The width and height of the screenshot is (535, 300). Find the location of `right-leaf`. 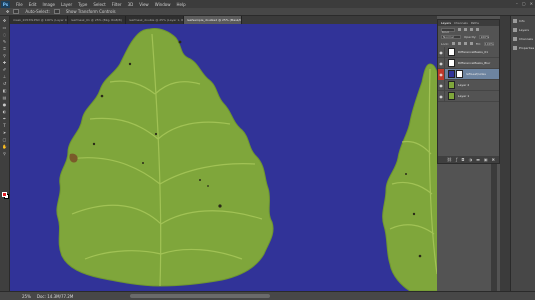

right-leaf is located at coordinates (409, 177).